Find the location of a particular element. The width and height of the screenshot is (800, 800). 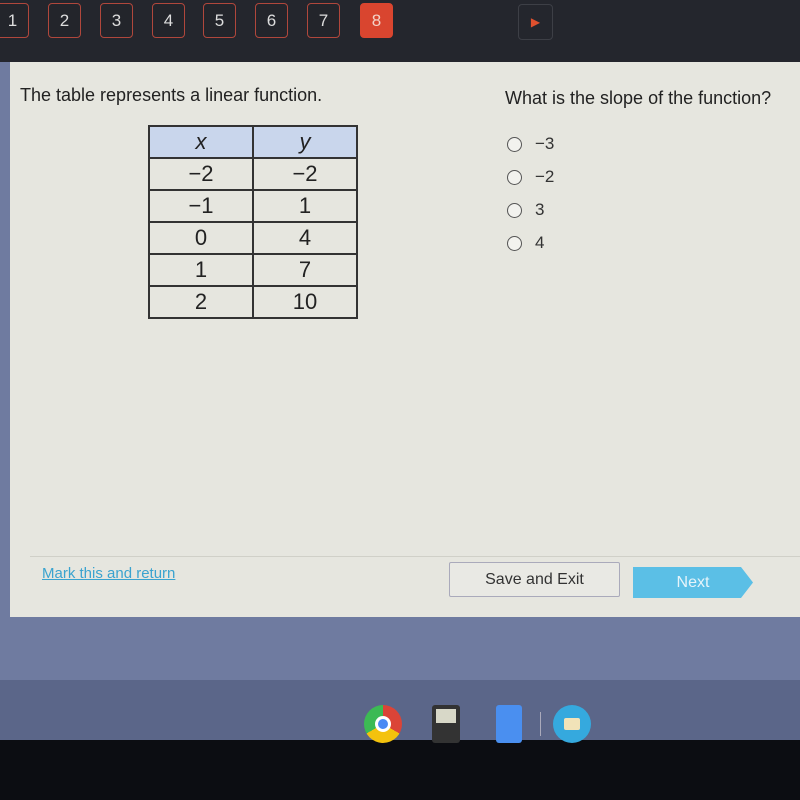

header-x: x is located at coordinates (201, 142).